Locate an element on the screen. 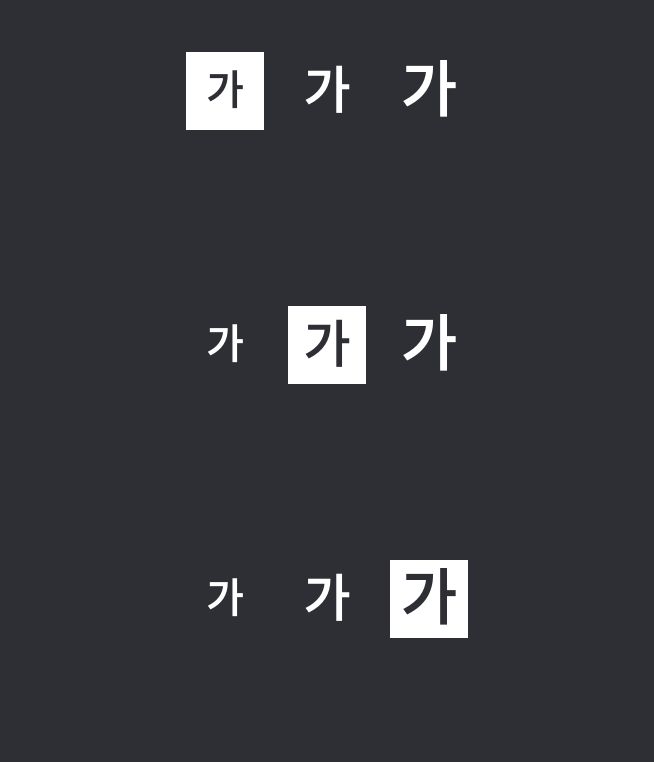  font-size-selector-row-3: 가 가 가 is located at coordinates (327, 599).